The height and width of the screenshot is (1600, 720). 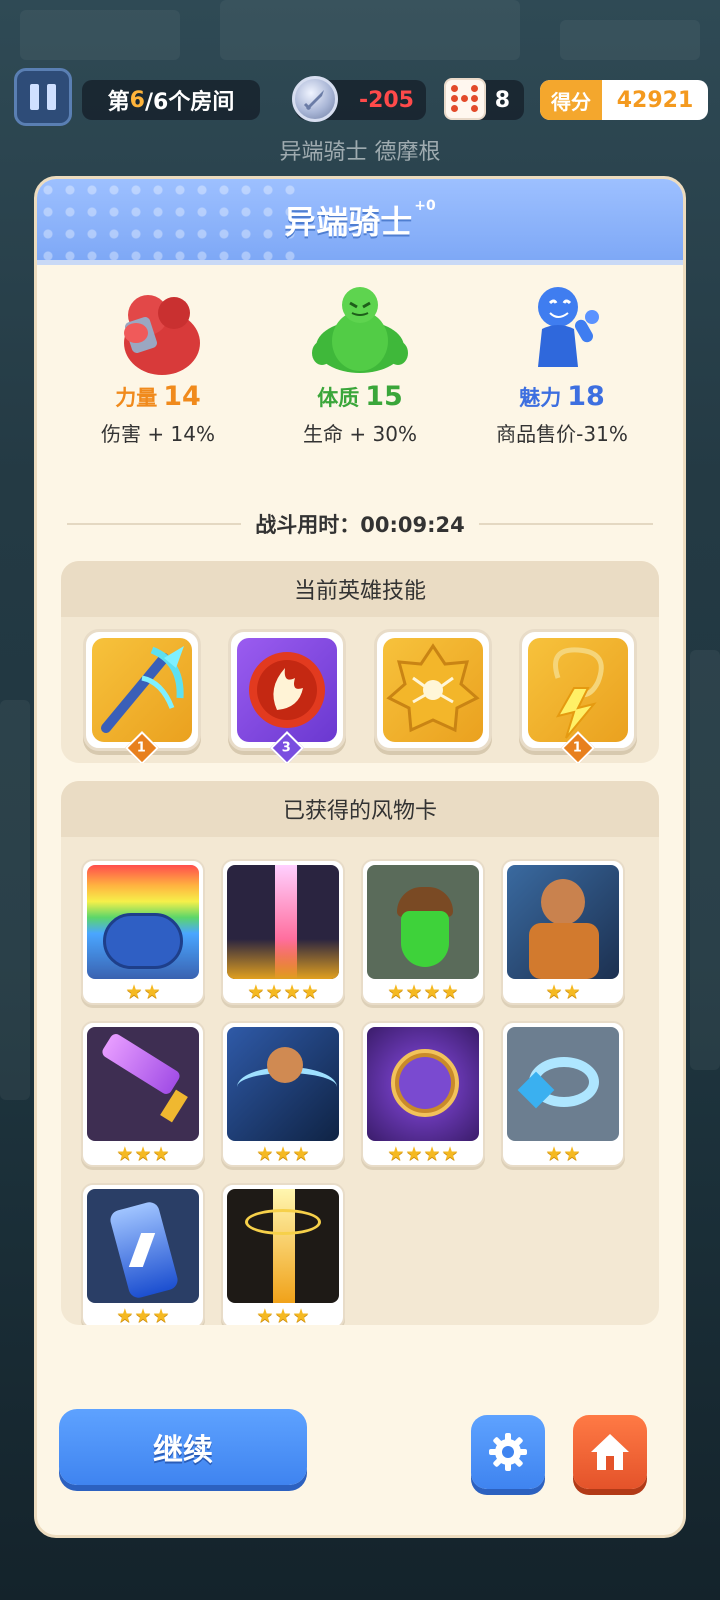 I want to click on purple-pocketwatch-icon, so click(x=423, y=1084).